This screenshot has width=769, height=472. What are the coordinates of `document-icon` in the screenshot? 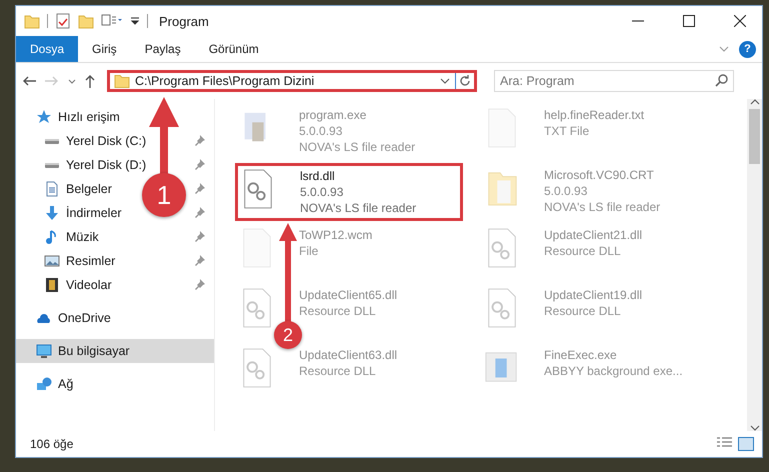 It's located at (52, 189).